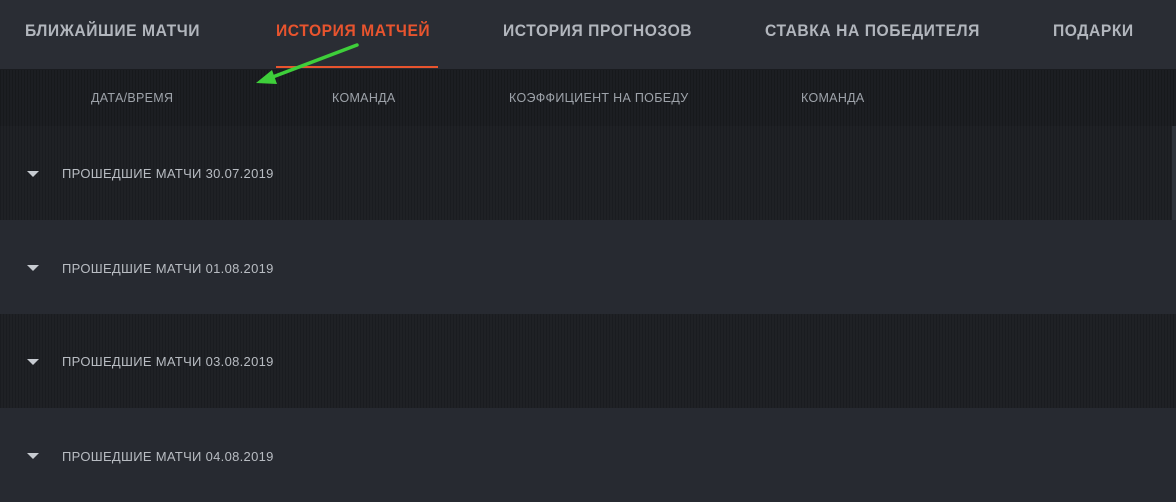 The width and height of the screenshot is (1176, 502). I want to click on tab-match-history: ИСТОРИЯ МАТЧЕЙ, so click(353, 35).